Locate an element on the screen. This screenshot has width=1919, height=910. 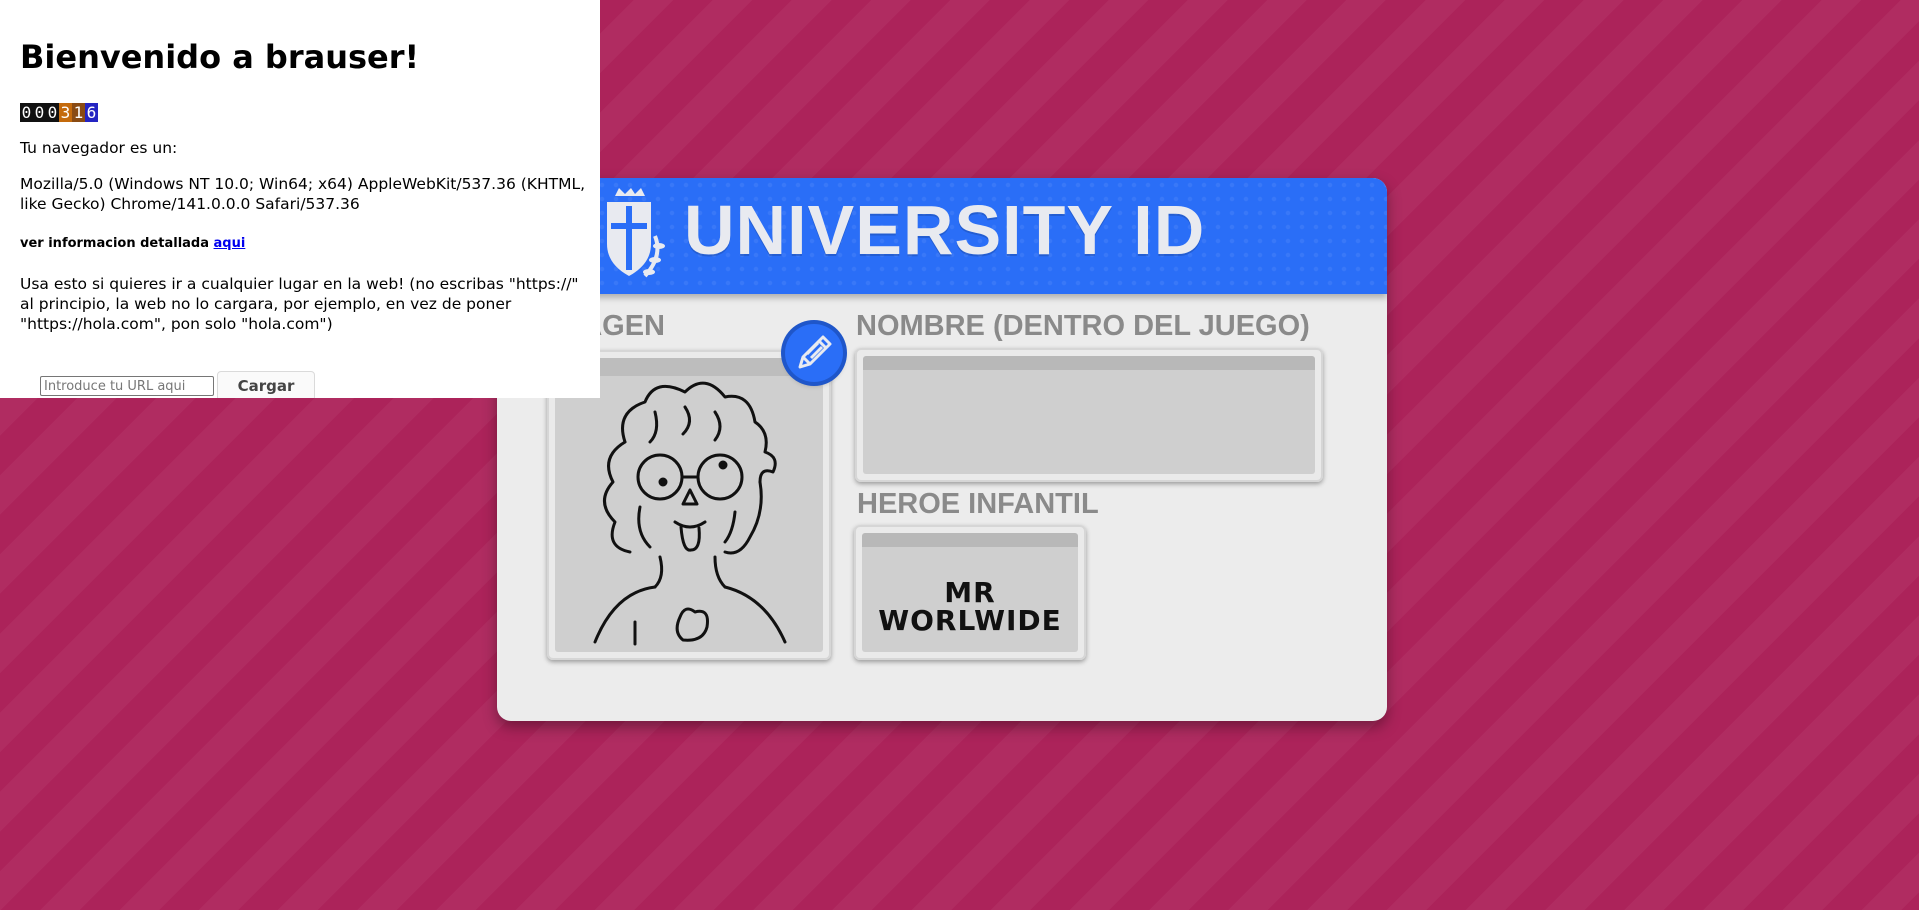
pencil-icon is located at coordinates (815, 352).